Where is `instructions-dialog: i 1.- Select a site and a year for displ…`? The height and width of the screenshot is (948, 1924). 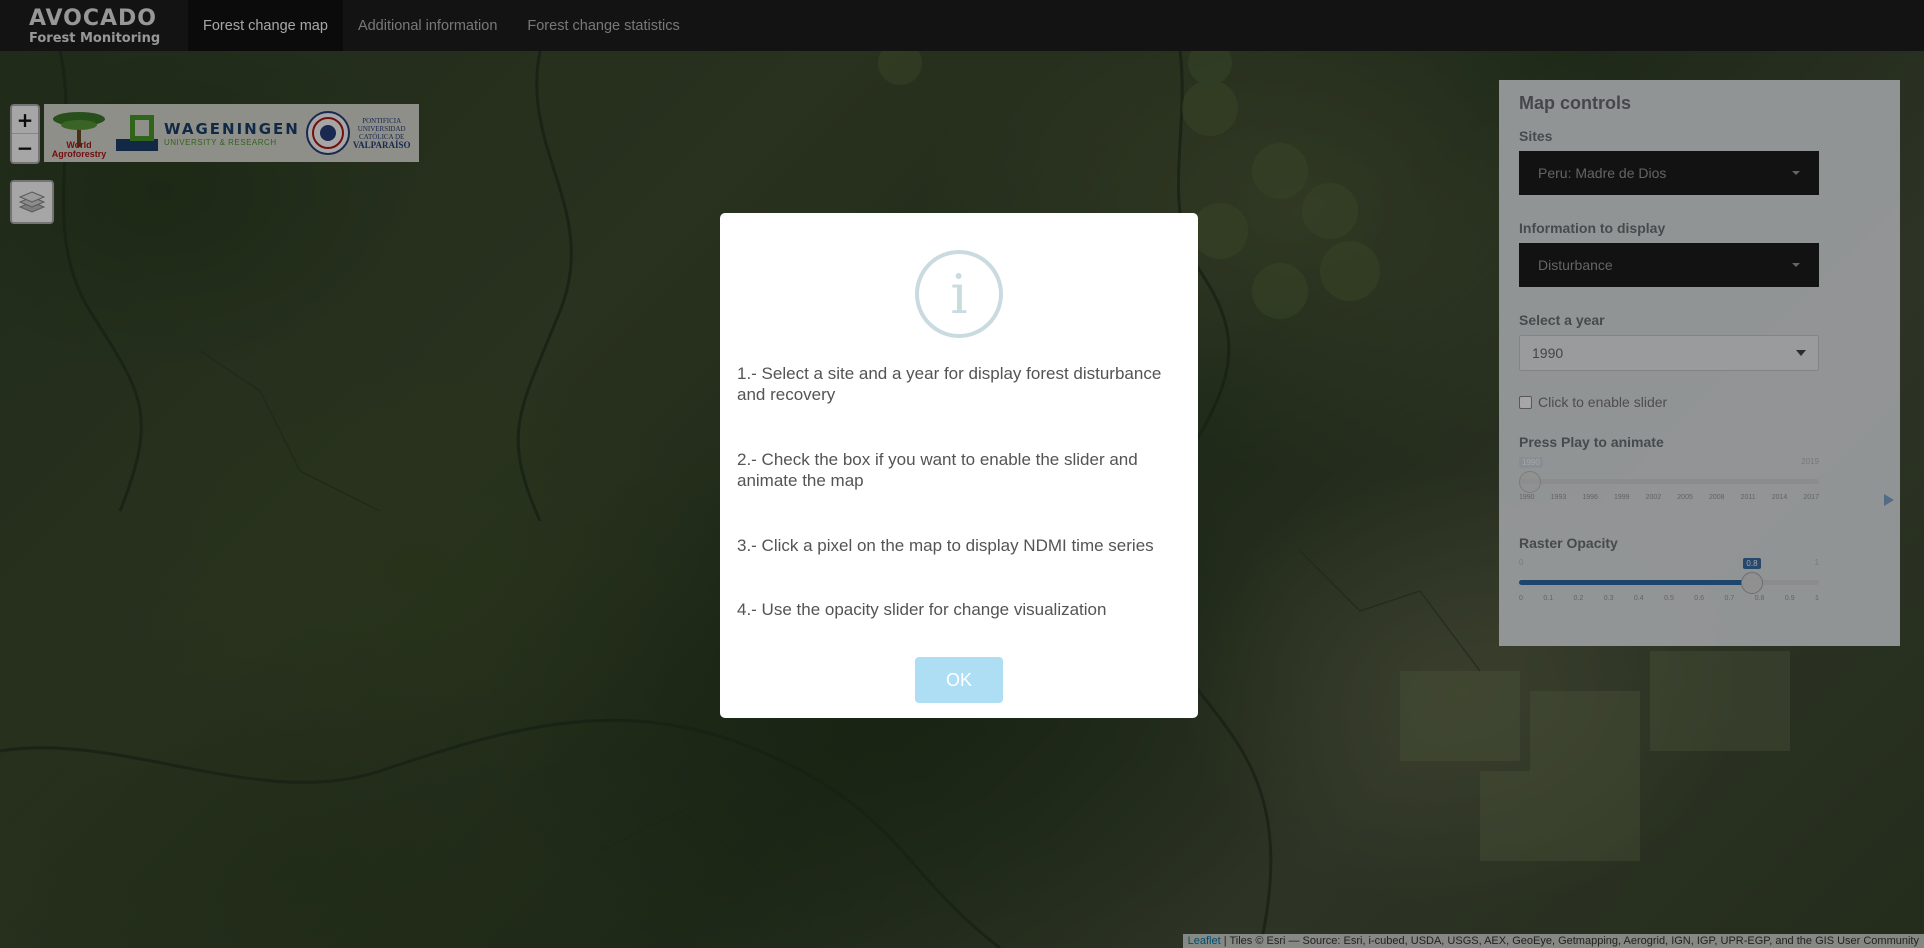
instructions-dialog: i 1.- Select a site and a year for displ… is located at coordinates (959, 465).